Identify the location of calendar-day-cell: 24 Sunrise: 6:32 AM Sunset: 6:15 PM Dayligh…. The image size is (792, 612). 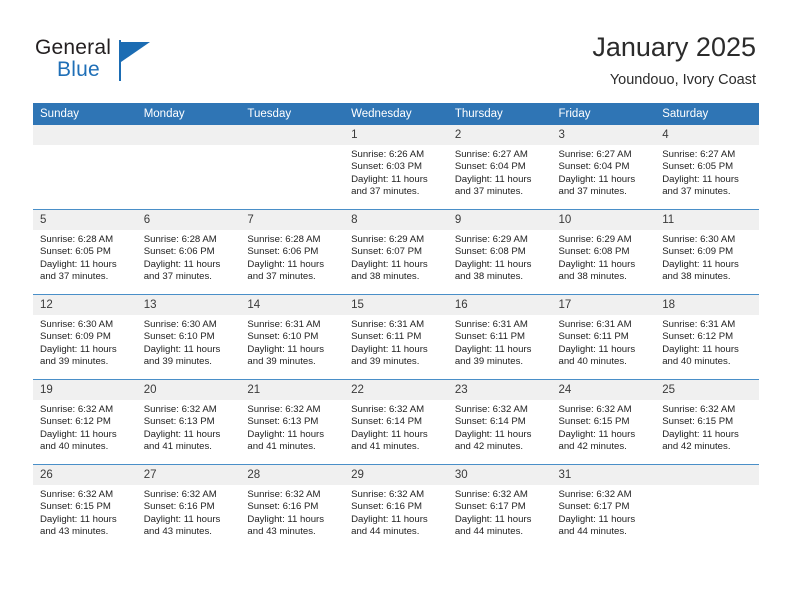
(603, 422).